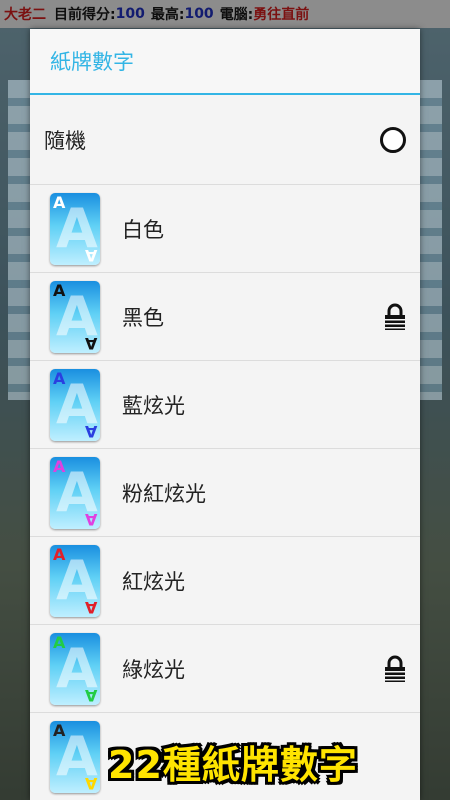 This screenshot has height=800, width=450. What do you see at coordinates (153, 581) in the screenshot?
I see `option-label: 紅炫光` at bounding box center [153, 581].